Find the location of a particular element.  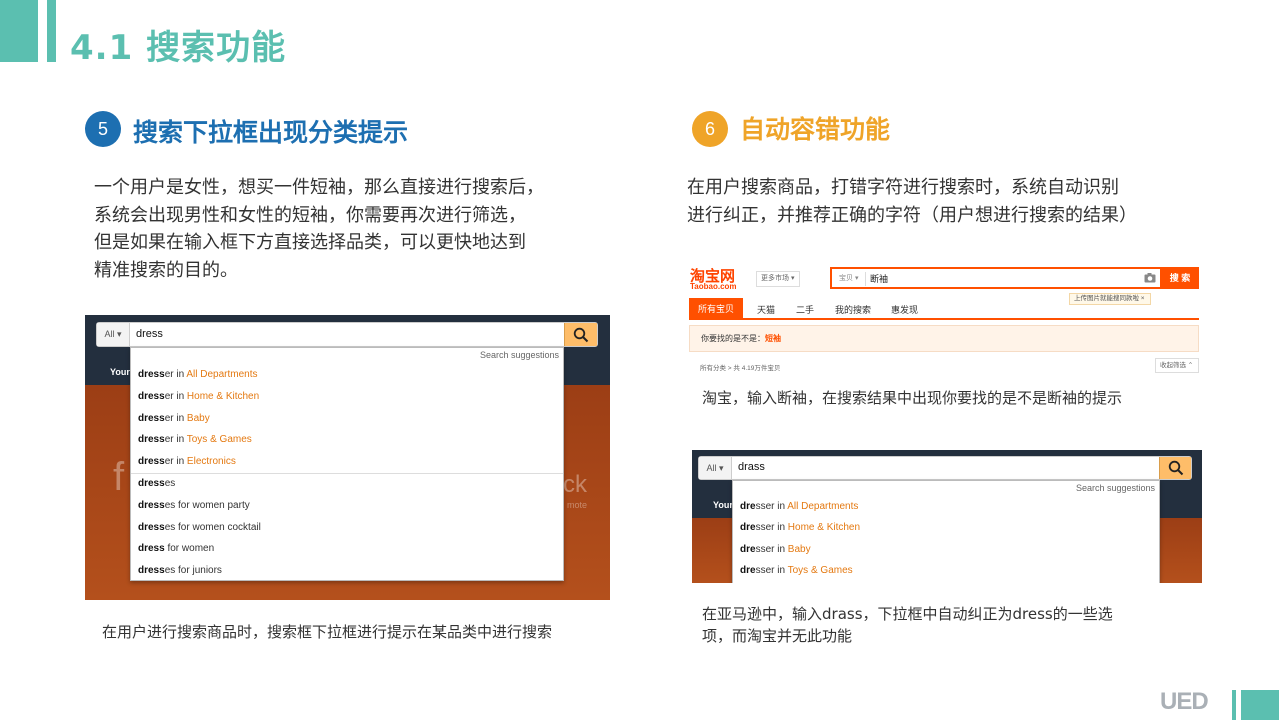

description-line: 一个用户是女性，想买一件短袖，那么直接进行搜索后， is located at coordinates (319, 187).